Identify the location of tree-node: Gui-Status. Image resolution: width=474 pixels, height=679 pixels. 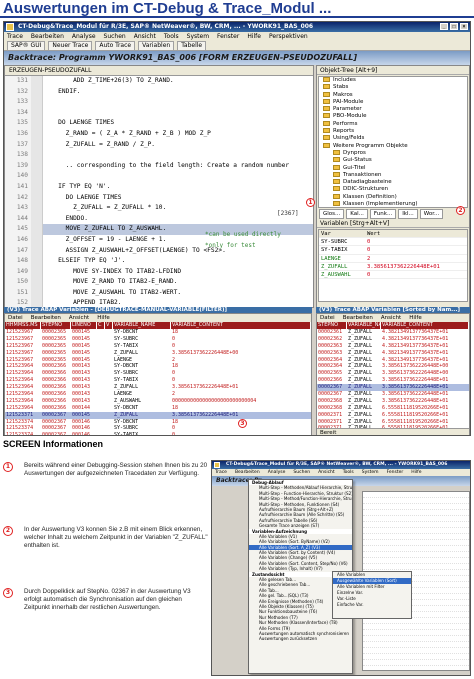
(393, 160).